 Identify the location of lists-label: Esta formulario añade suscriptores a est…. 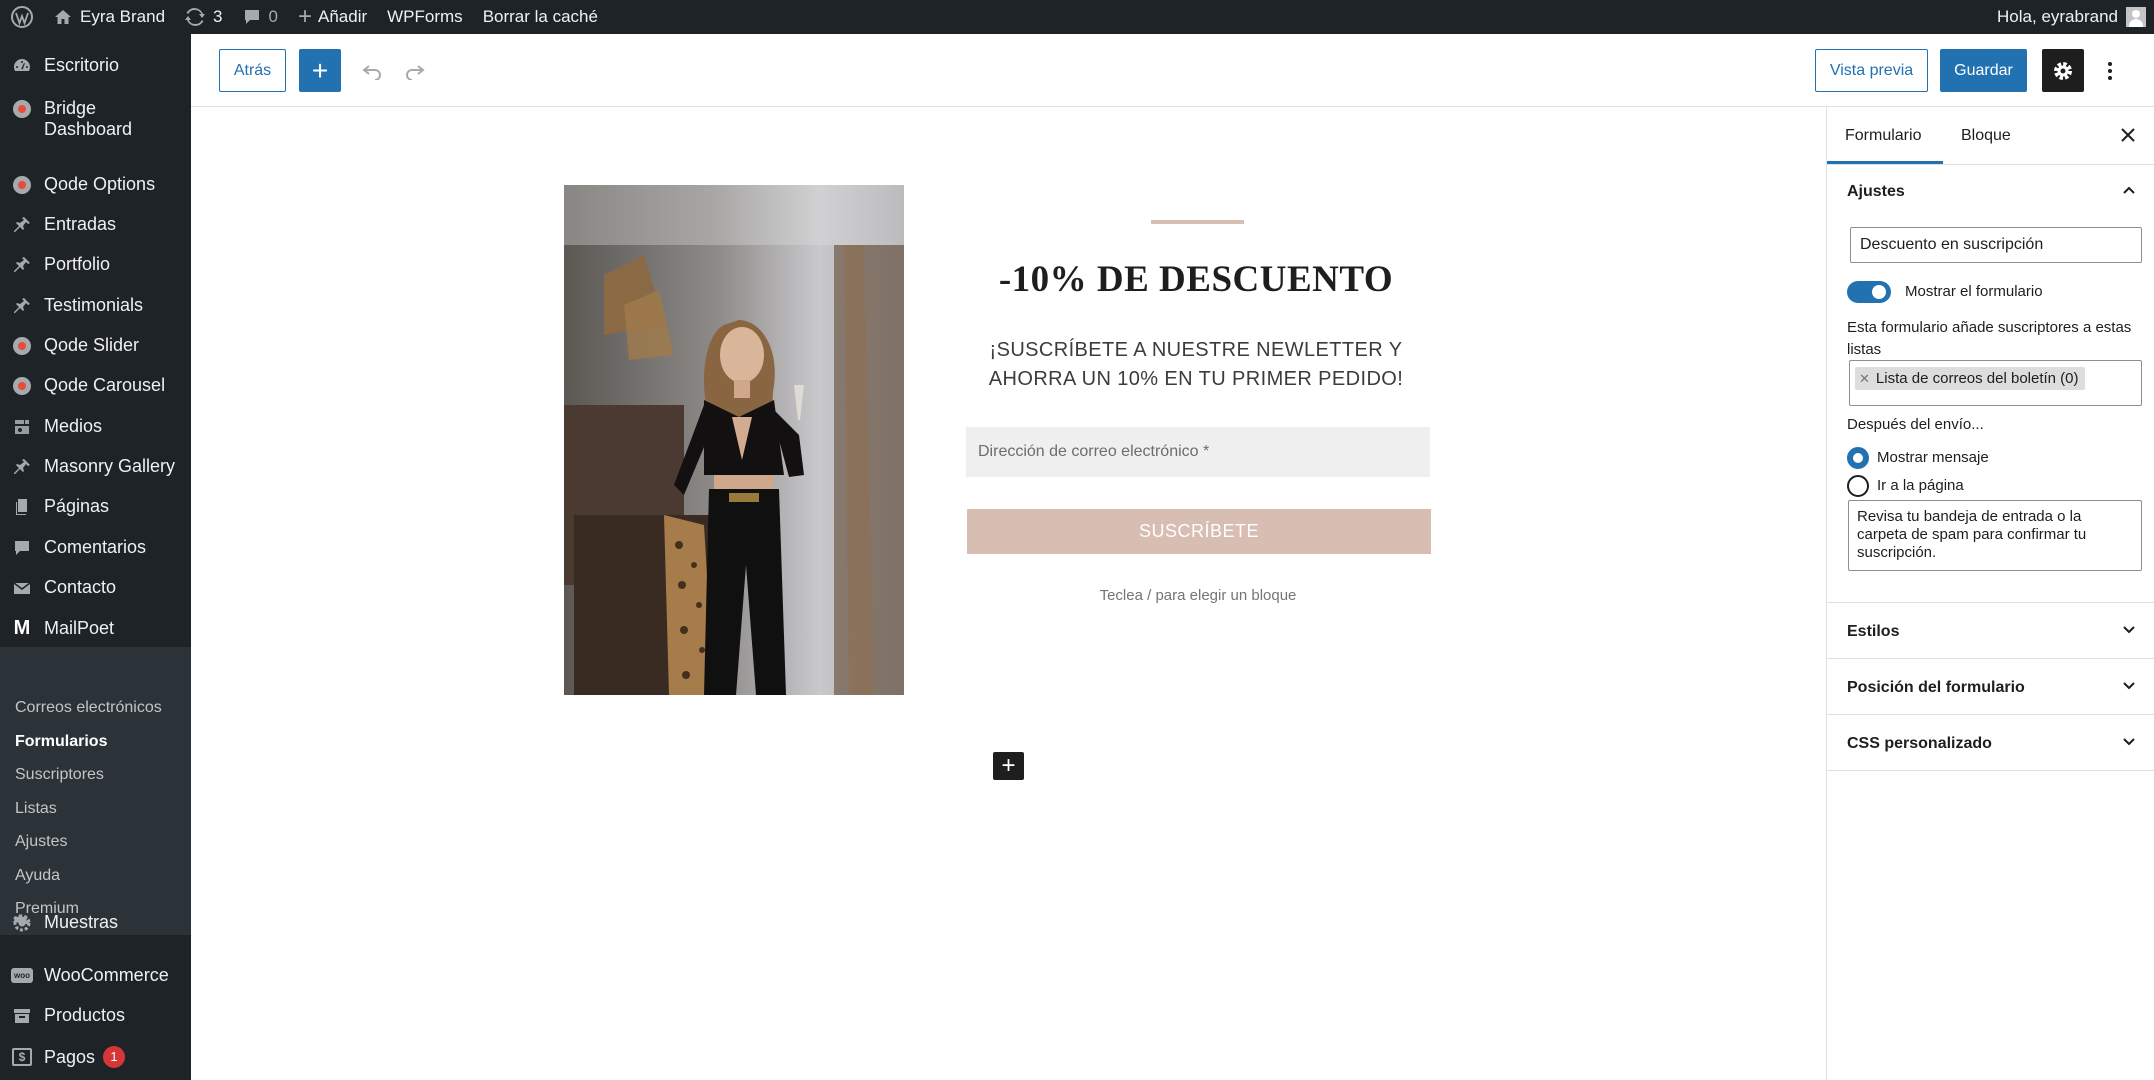
(1989, 338).